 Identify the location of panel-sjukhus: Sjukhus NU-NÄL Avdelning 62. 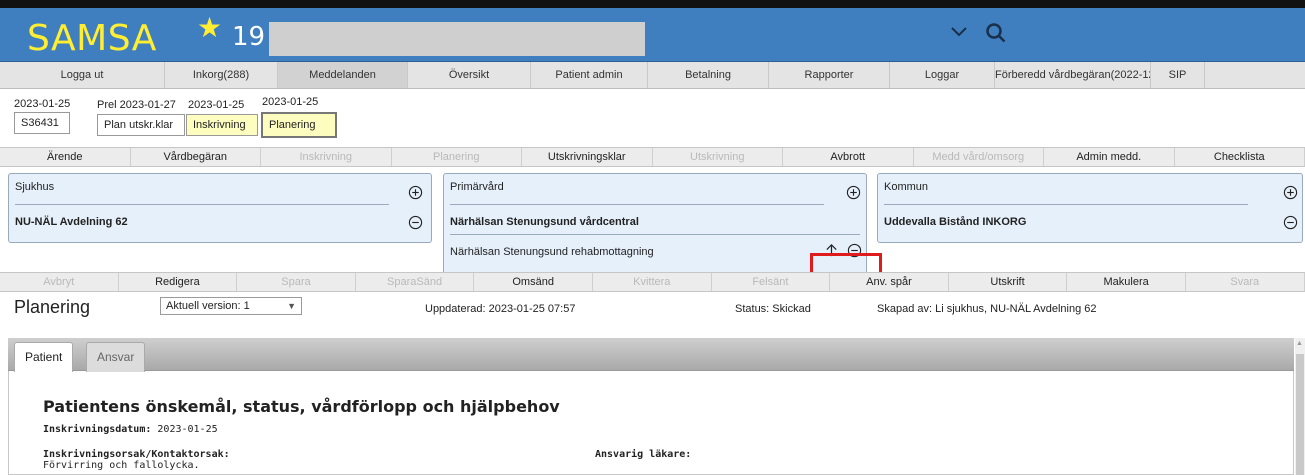
(220, 208).